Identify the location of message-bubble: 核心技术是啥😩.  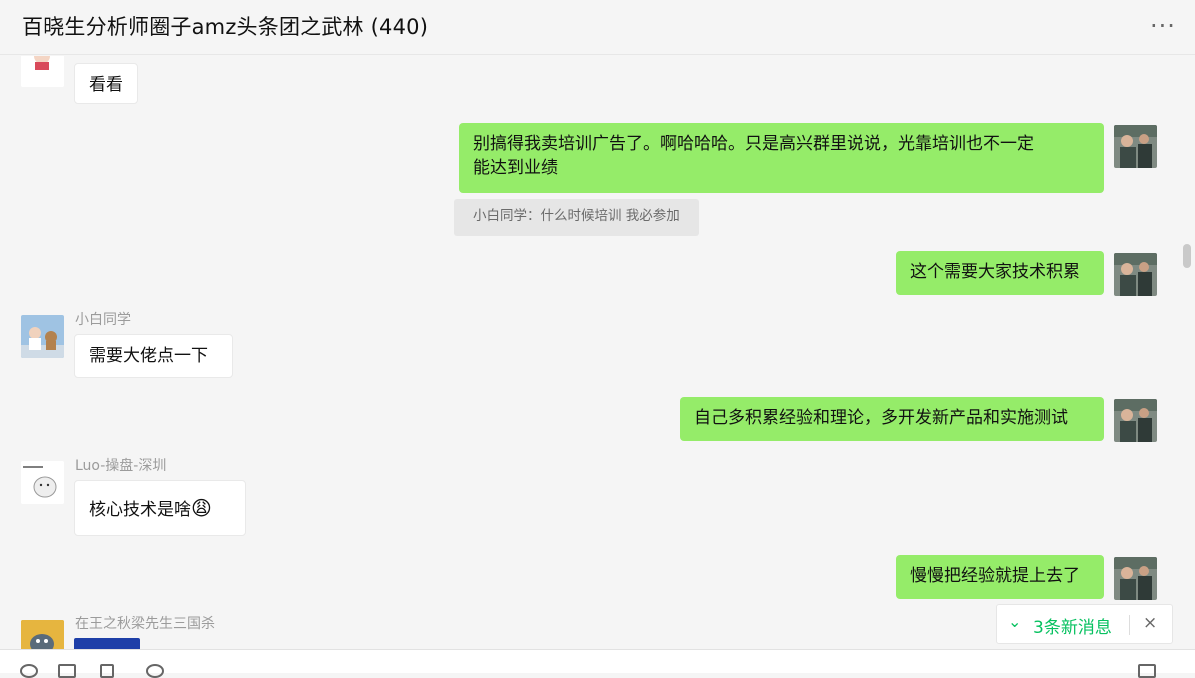
(160, 508).